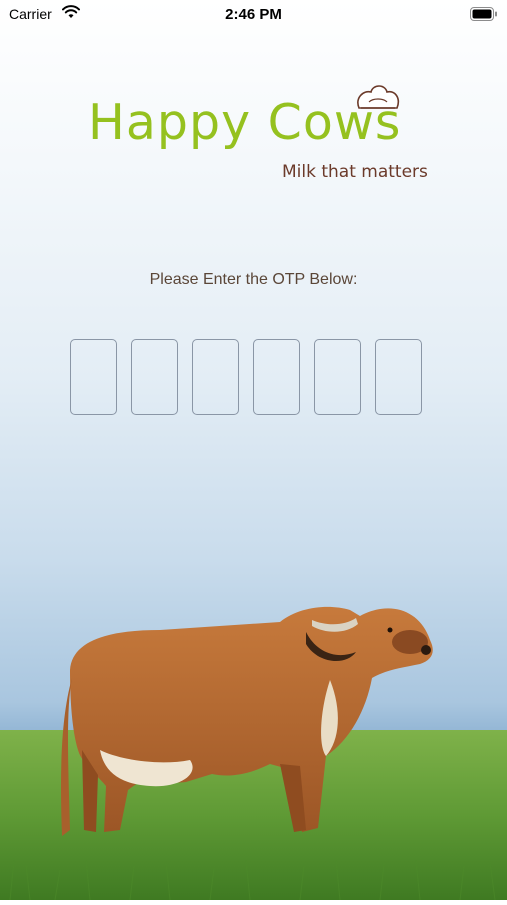 The width and height of the screenshot is (507, 905). I want to click on status-bar: Carrier 2:46 PM, so click(253, 14).